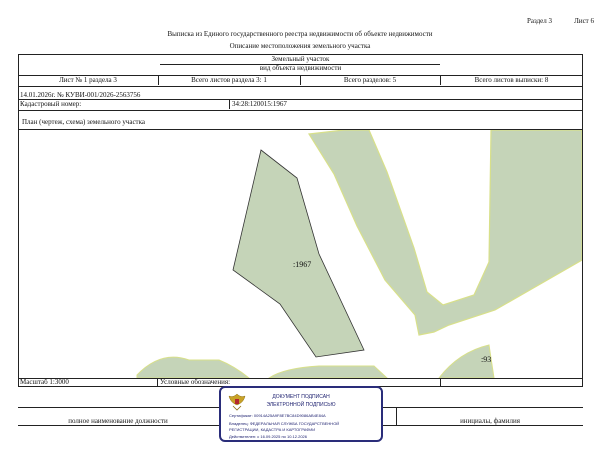  What do you see at coordinates (272, 429) in the screenshot?
I see `stamp-owner-2: РЕГИСТРАЦИИ, КАДАСТРА И КАРТОГРАФИИ` at bounding box center [272, 429].